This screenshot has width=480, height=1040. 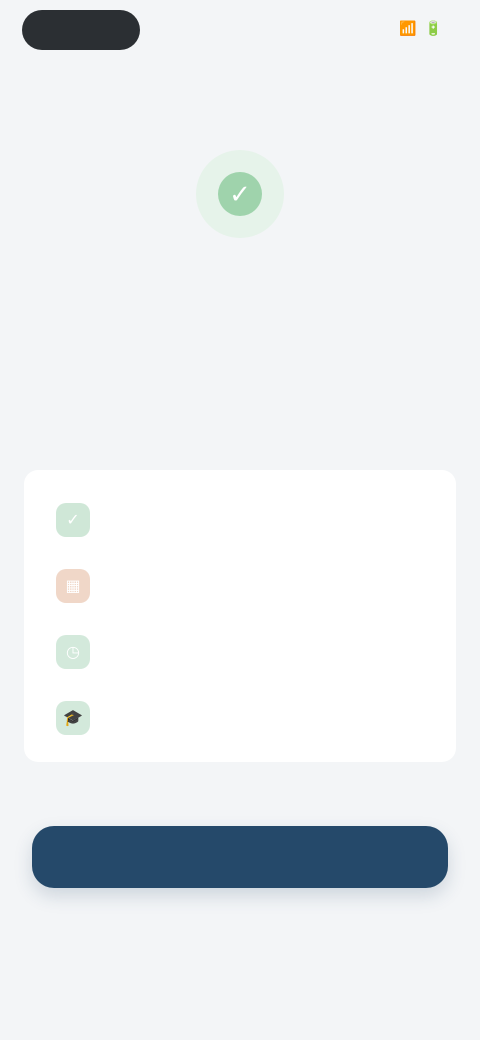 I want to click on secondary-link, so click(x=240, y=932).